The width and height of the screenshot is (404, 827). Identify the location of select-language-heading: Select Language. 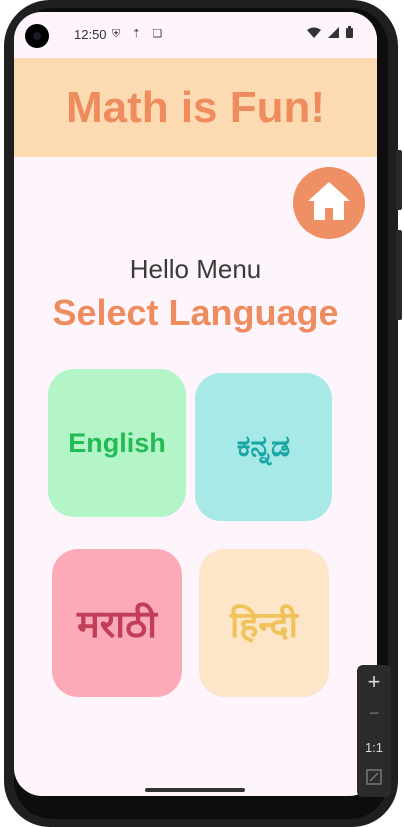
(195, 312).